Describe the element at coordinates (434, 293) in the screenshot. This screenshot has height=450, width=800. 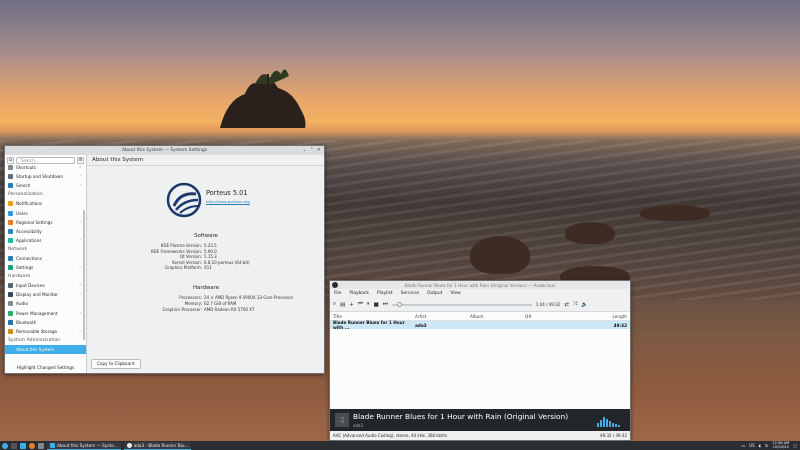
I see `menu-output: Output` at that location.